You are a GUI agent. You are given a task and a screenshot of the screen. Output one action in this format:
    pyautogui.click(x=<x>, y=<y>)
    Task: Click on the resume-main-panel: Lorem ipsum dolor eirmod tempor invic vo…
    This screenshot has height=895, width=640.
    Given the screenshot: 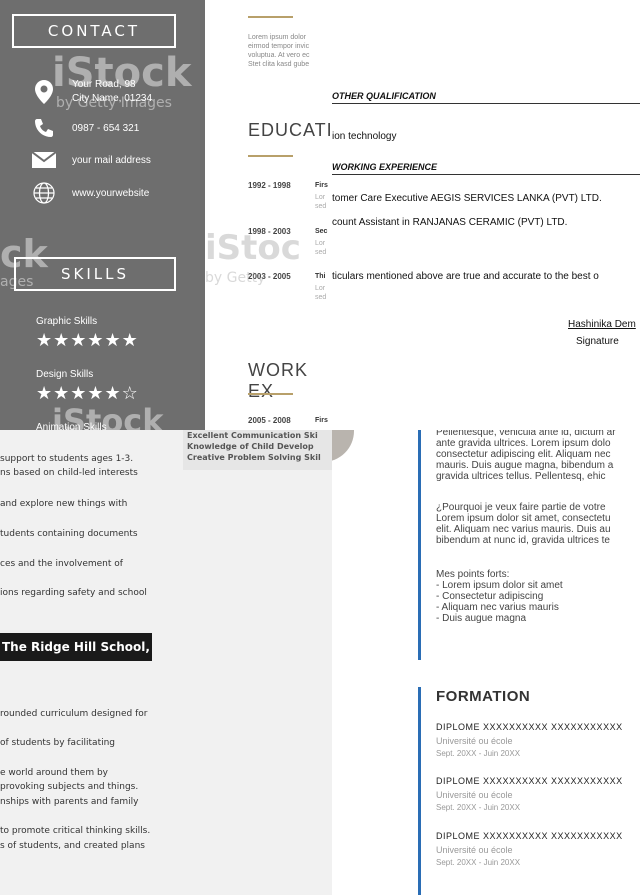 What is the action you would take?
    pyautogui.click(x=268, y=215)
    